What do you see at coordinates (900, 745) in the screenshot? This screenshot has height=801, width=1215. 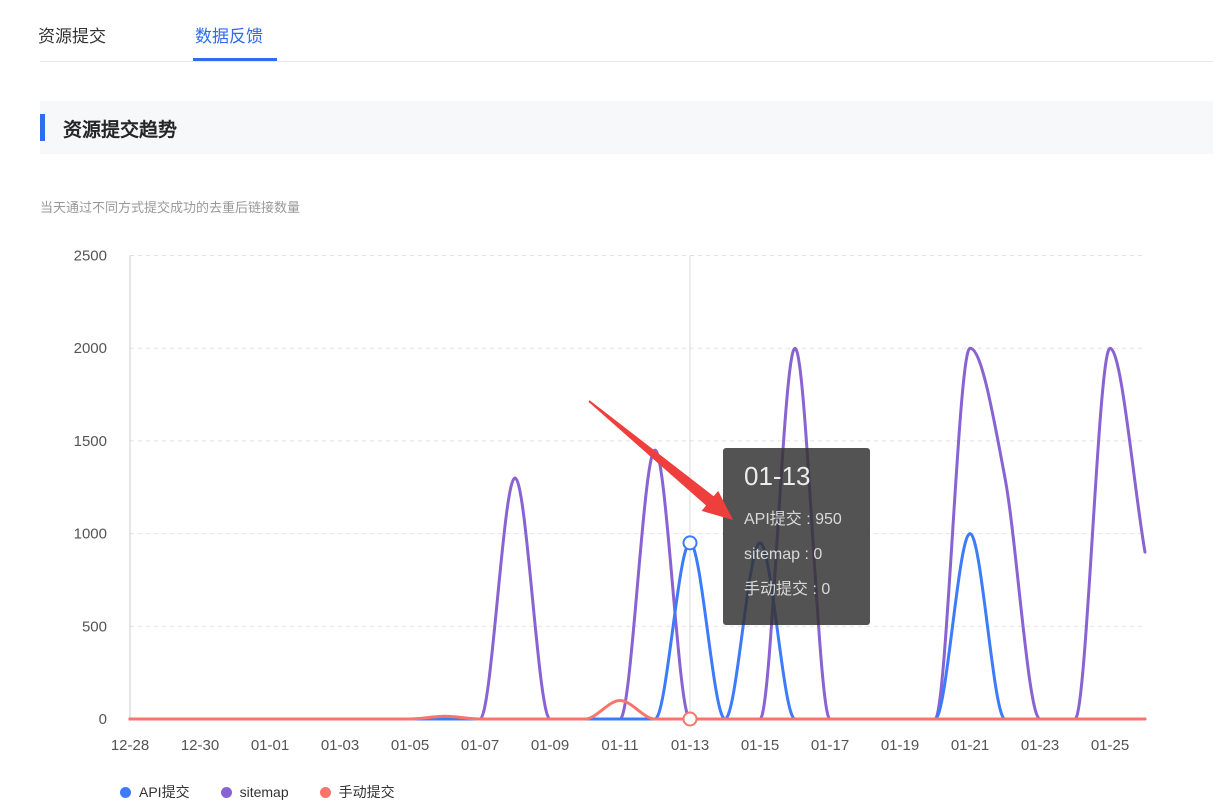 I see `x-tick-label: 01-19` at bounding box center [900, 745].